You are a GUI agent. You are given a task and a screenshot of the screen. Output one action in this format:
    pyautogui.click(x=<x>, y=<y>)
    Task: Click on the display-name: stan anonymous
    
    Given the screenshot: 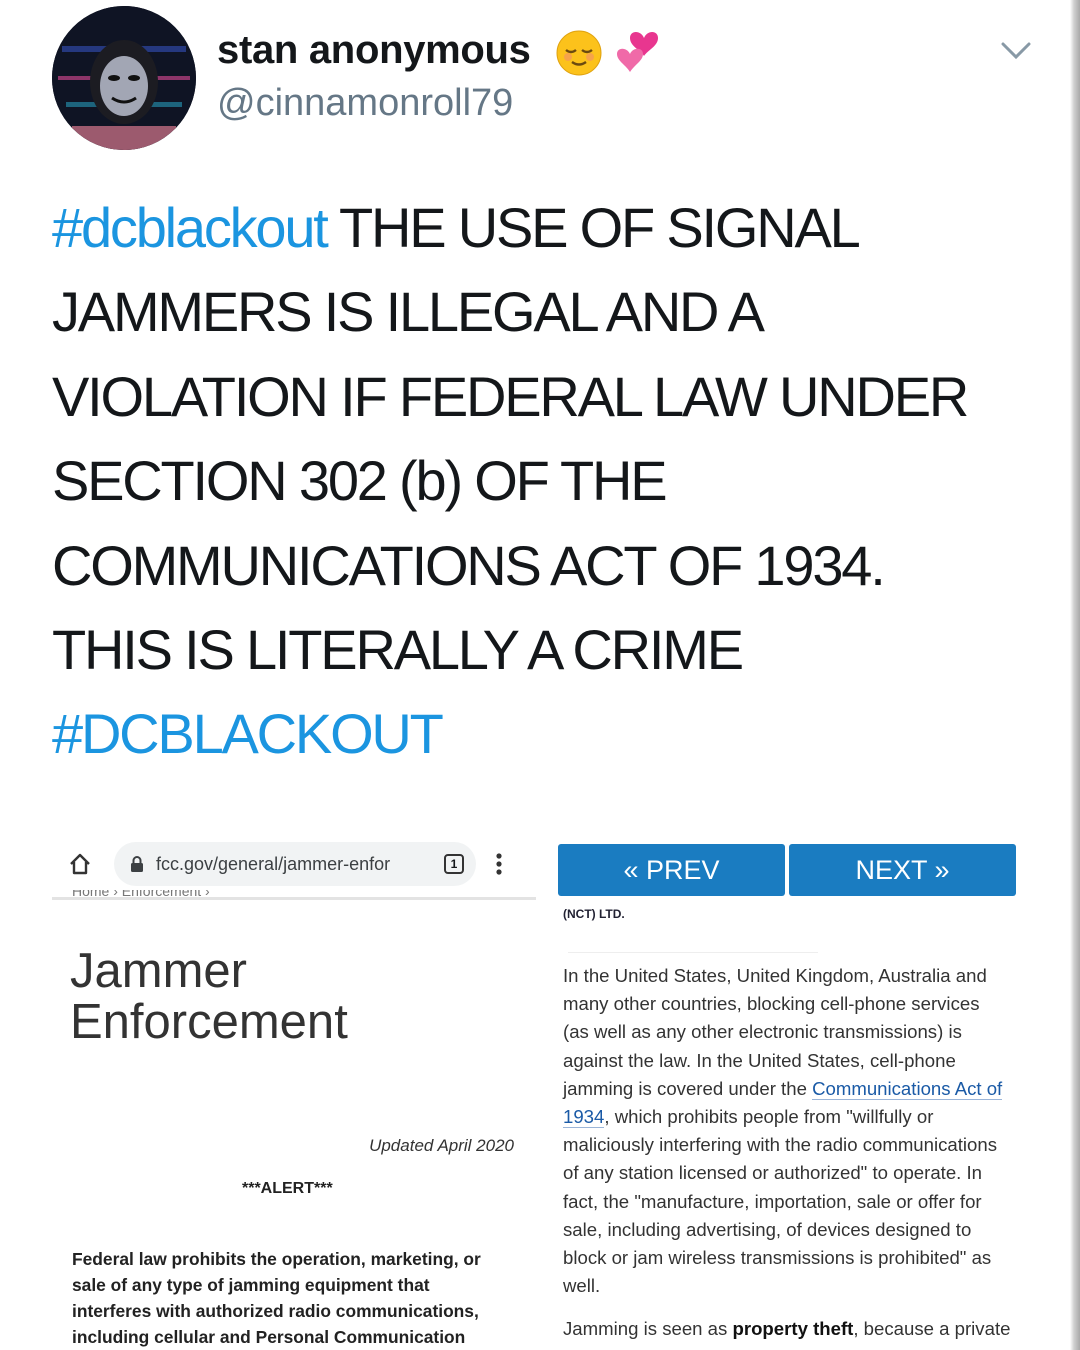 What is the action you would take?
    pyautogui.click(x=374, y=50)
    